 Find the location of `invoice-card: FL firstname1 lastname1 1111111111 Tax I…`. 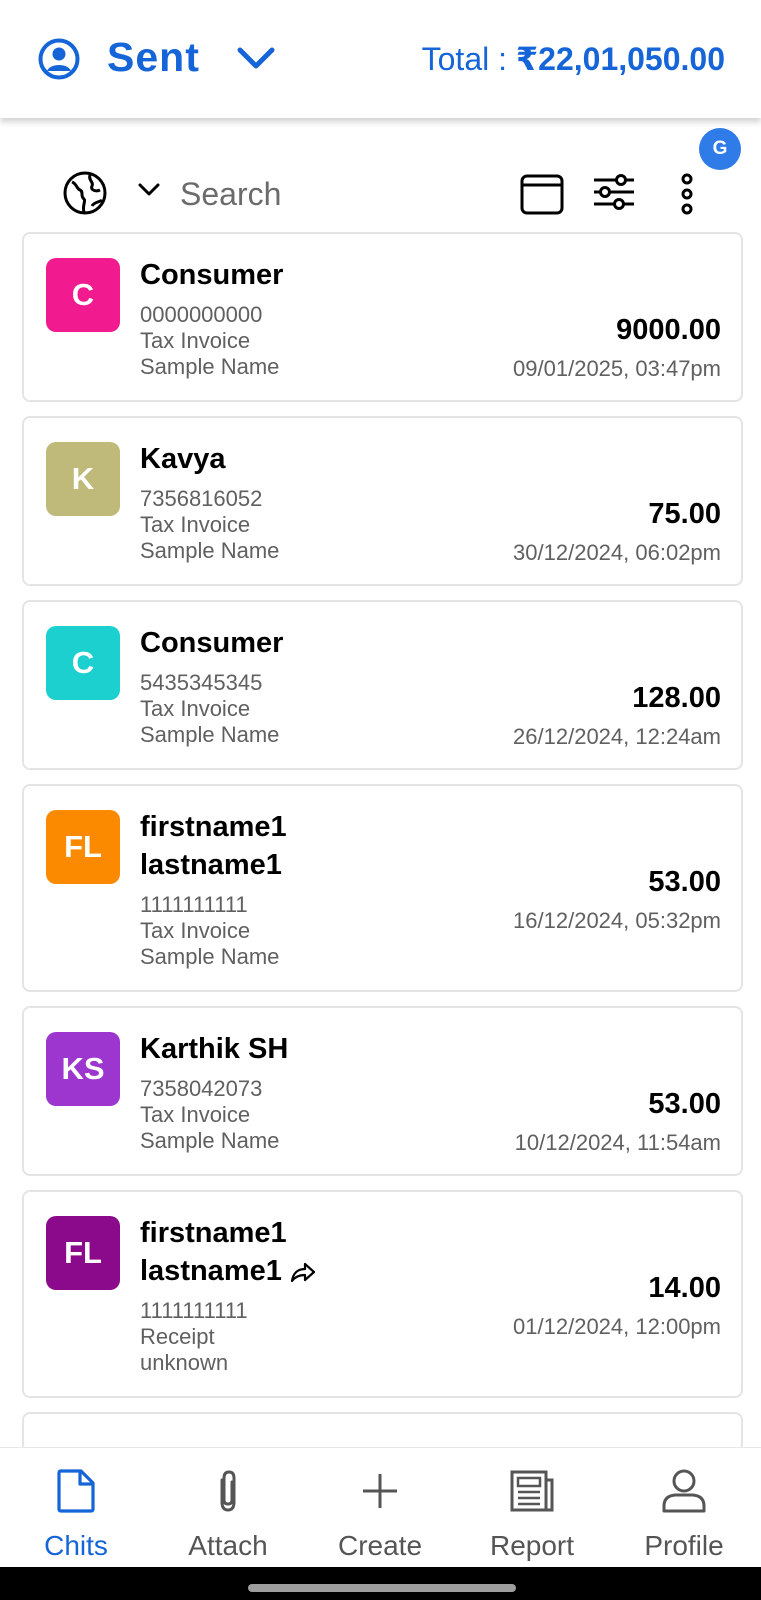

invoice-card: FL firstname1 lastname1 1111111111 Tax I… is located at coordinates (382, 888).